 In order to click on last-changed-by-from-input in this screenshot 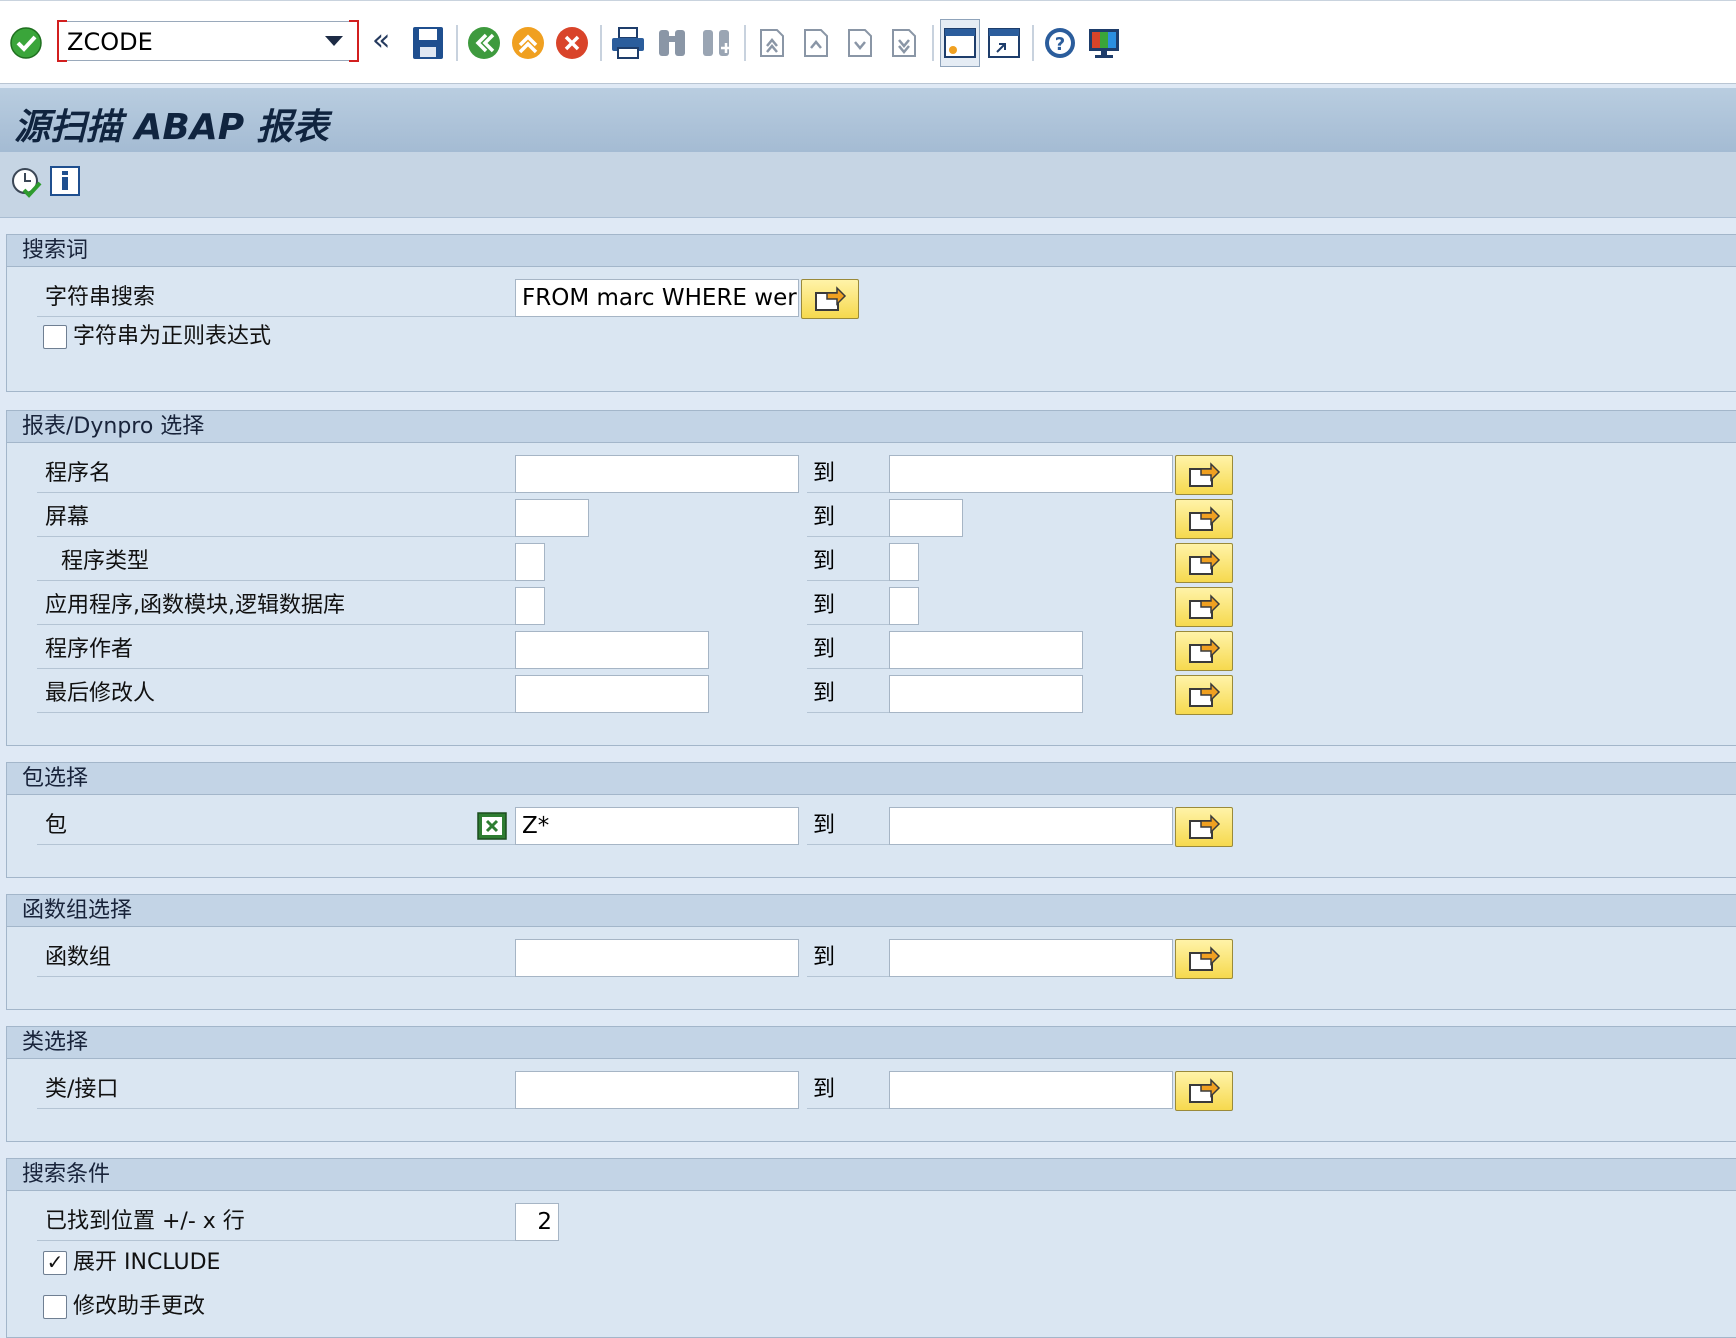, I will do `click(612, 694)`.